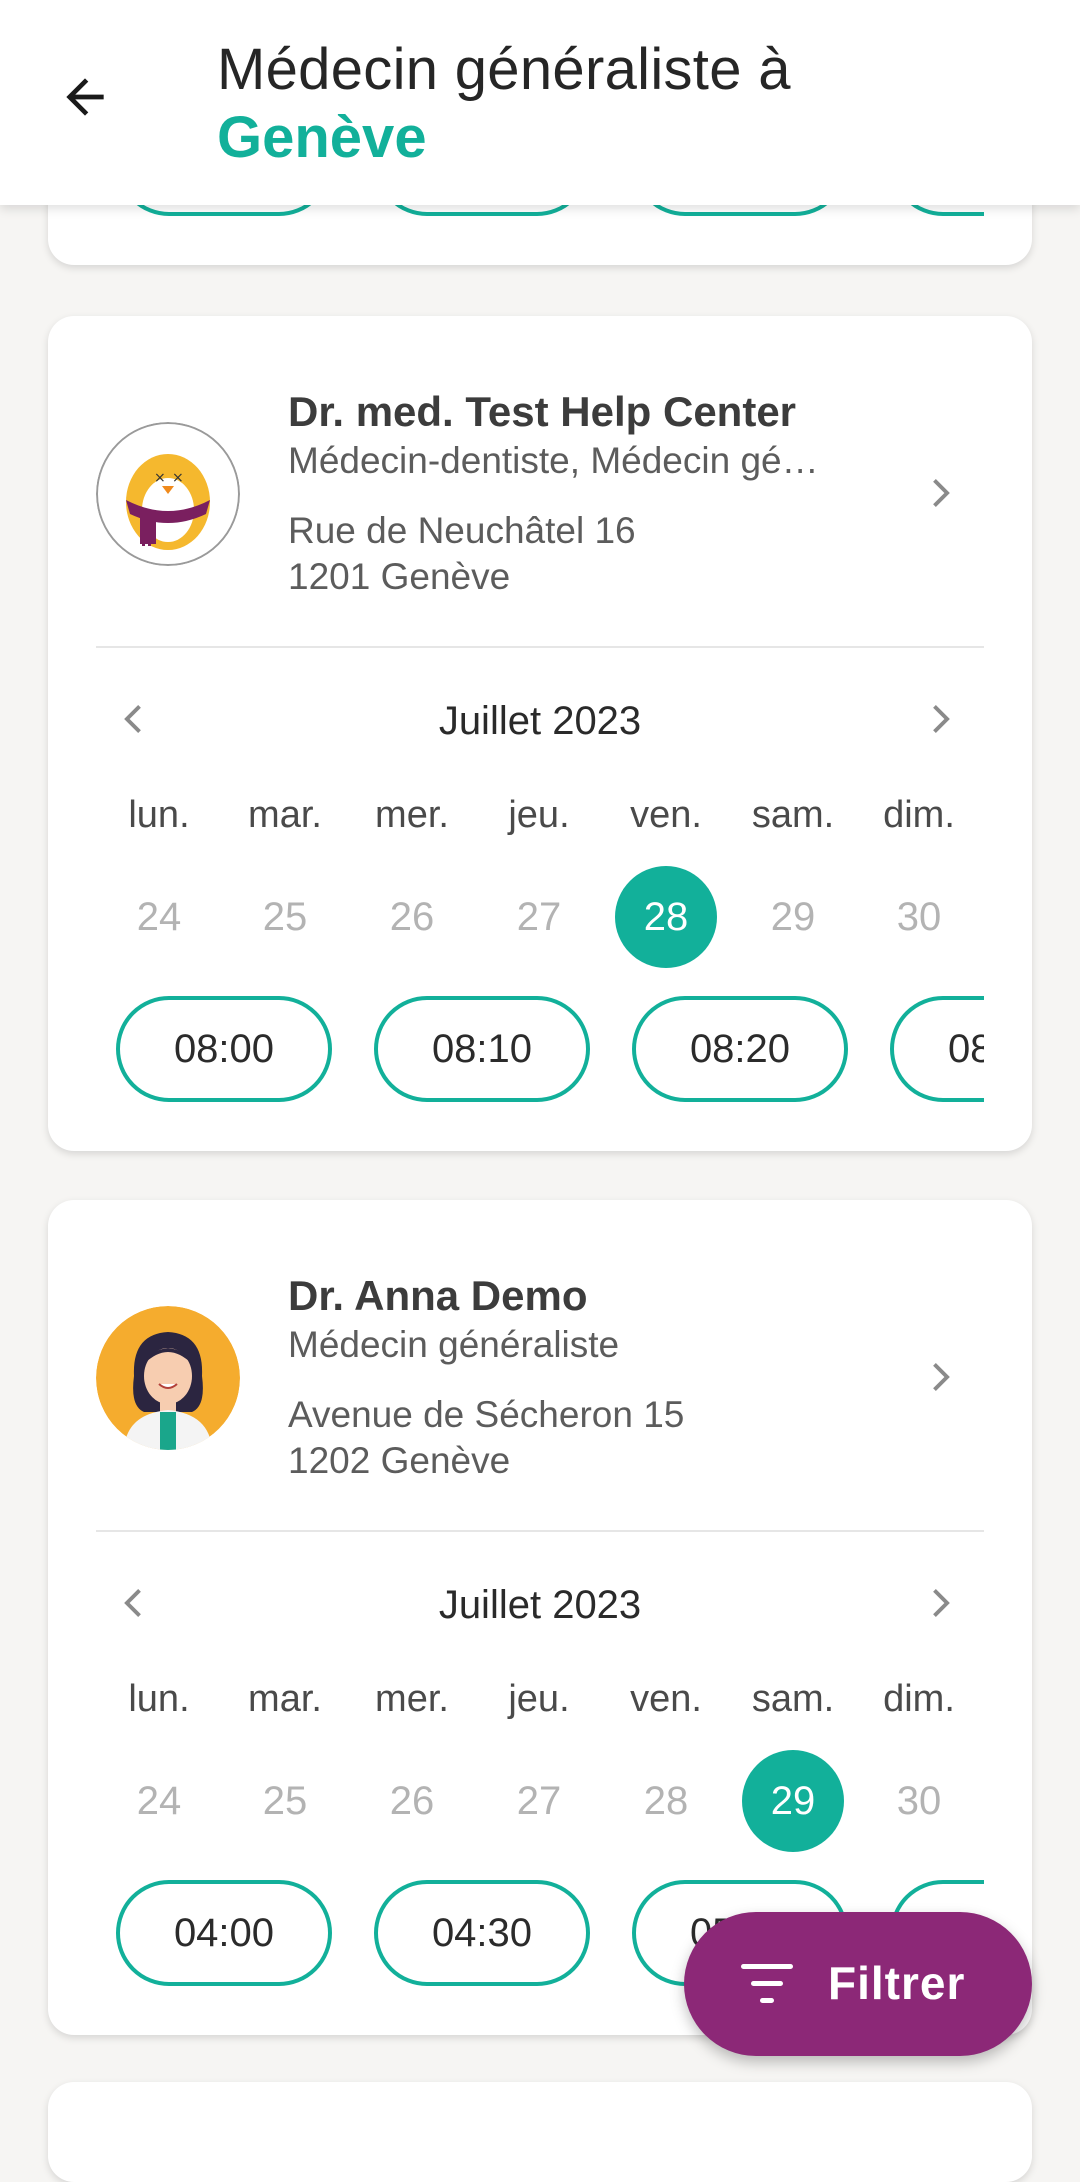 This screenshot has width=1080, height=2182. I want to click on time-slot: 08:20, so click(740, 1049).